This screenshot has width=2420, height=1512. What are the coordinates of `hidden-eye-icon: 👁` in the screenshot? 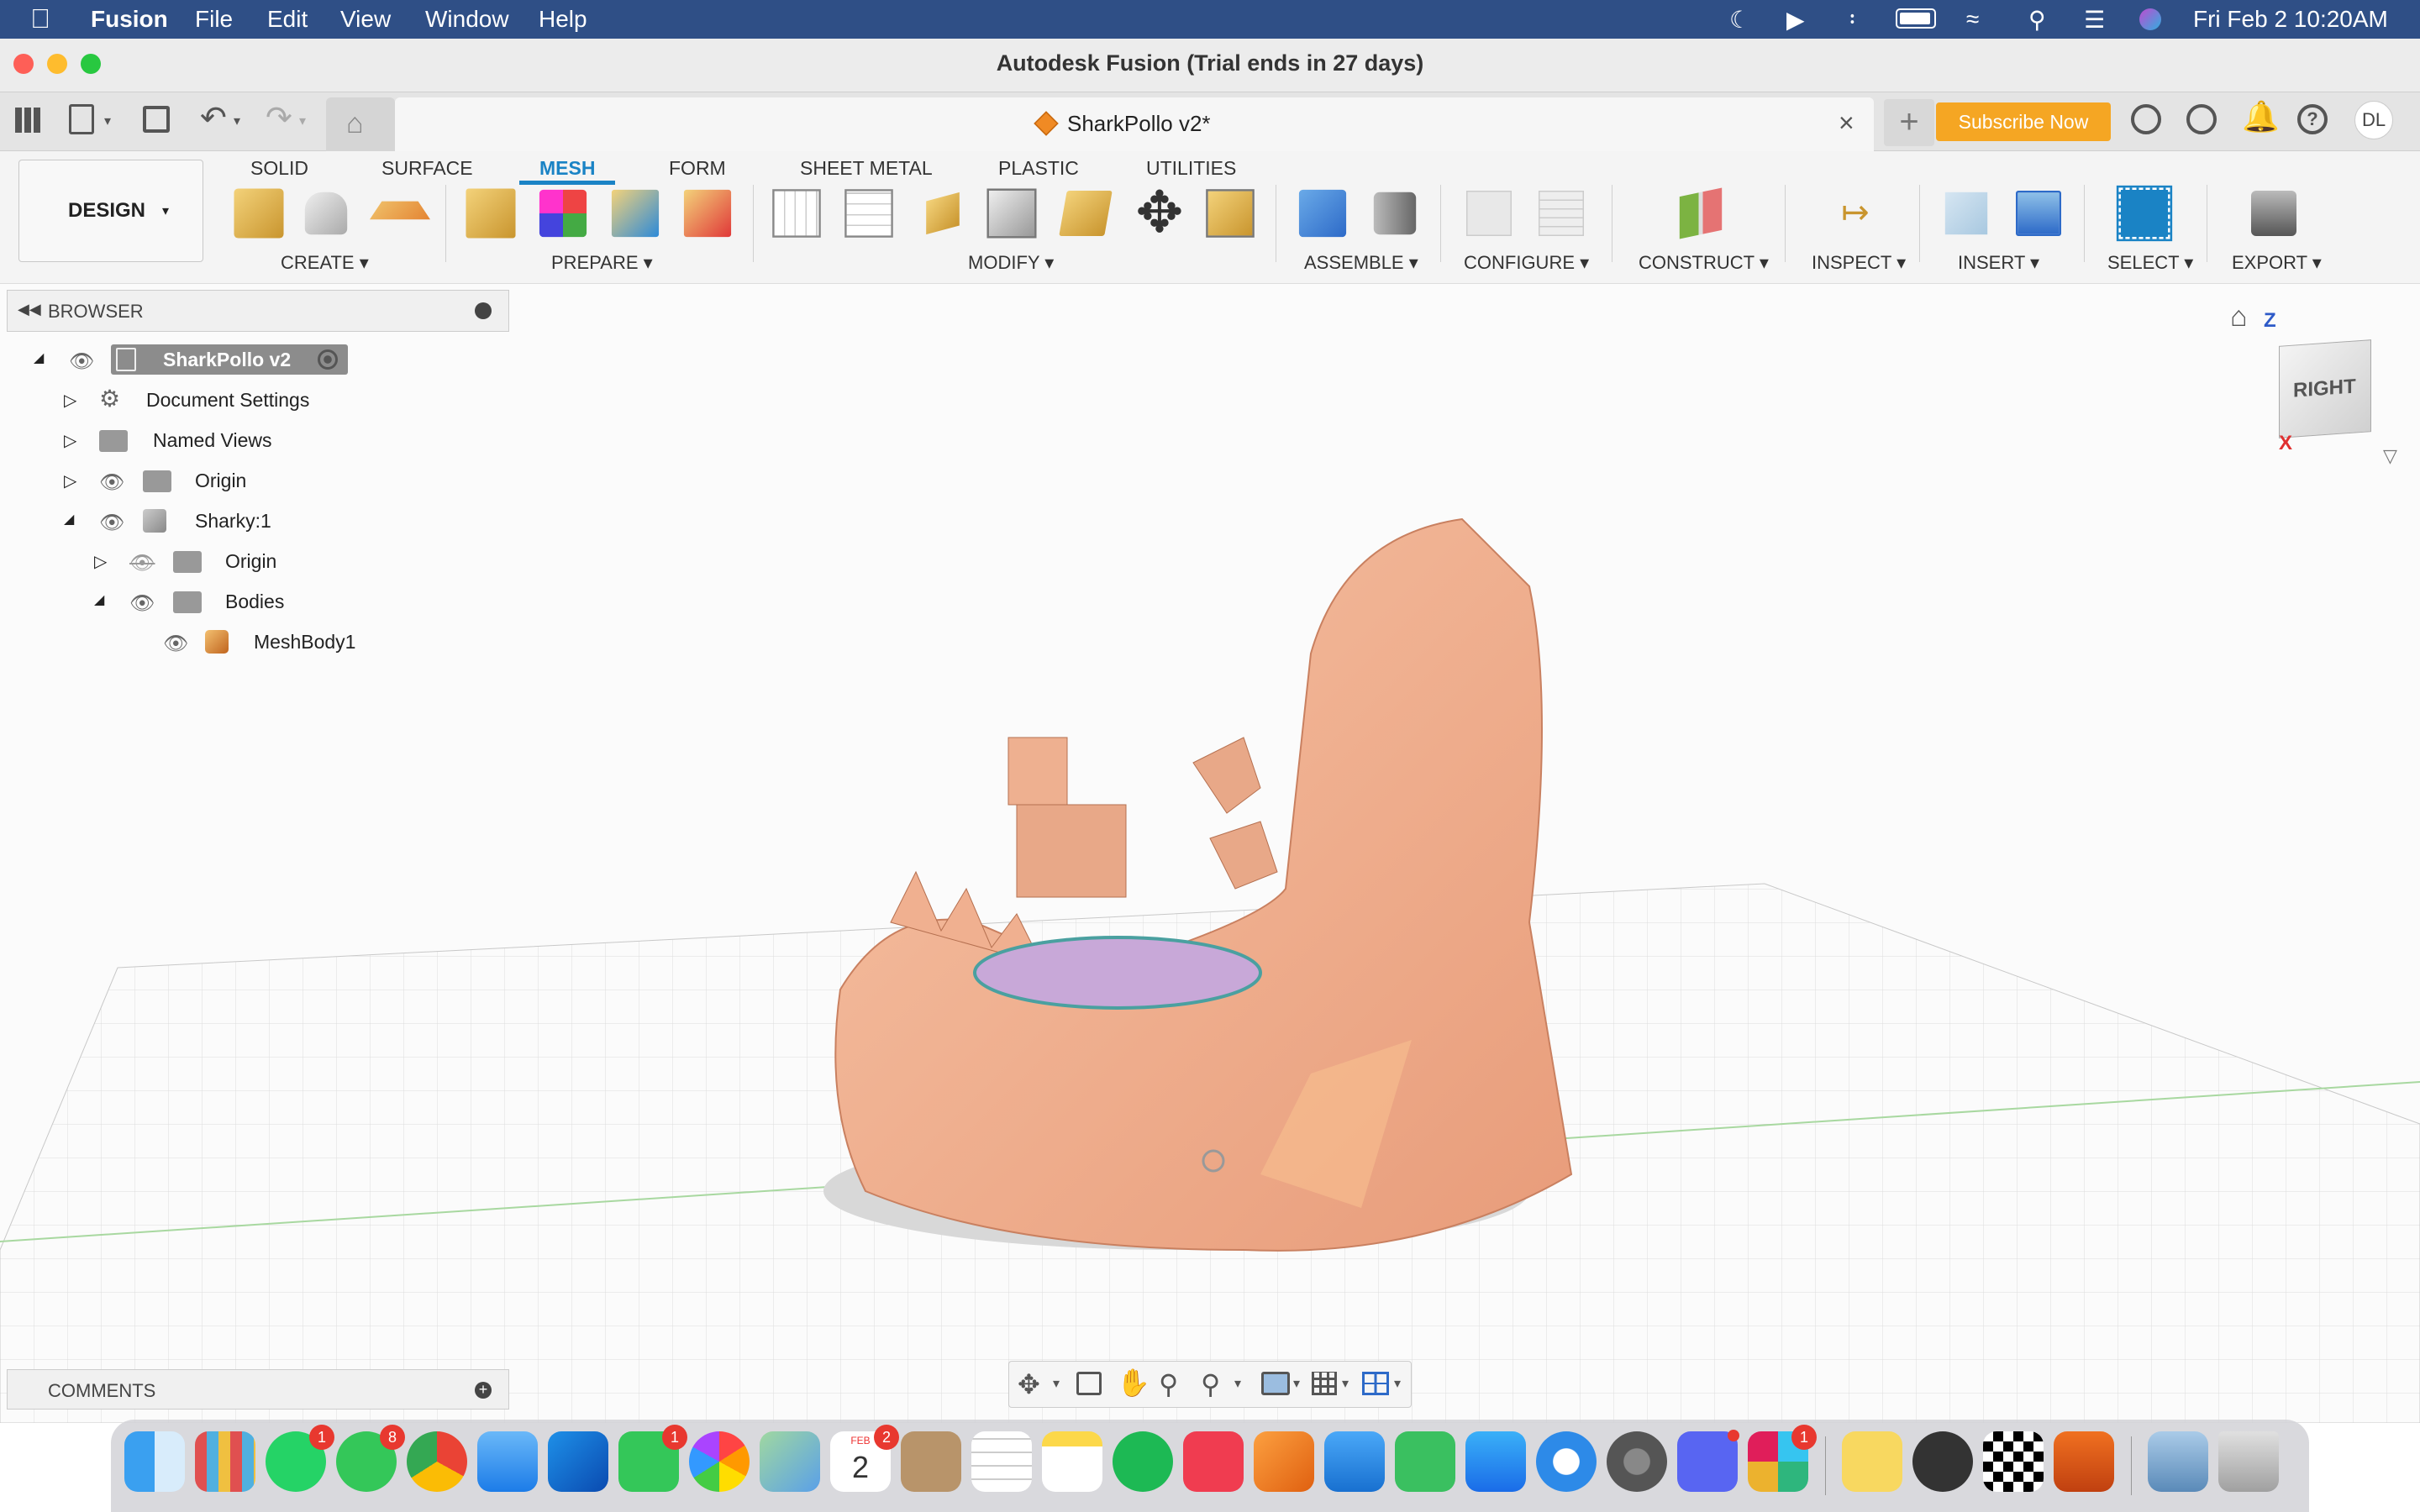 It's located at (142, 563).